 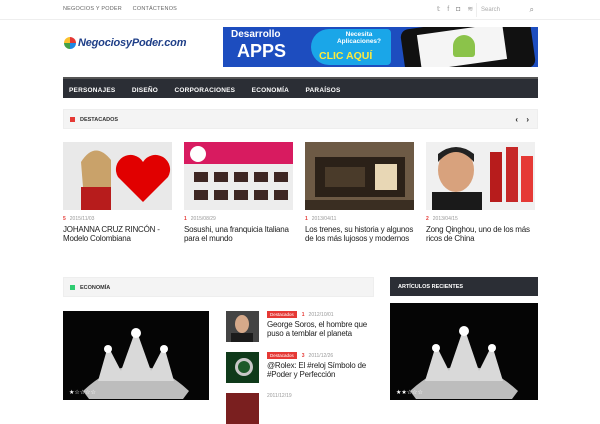 What do you see at coordinates (445, 219) in the screenshot?
I see `card-date: 2013/04/15` at bounding box center [445, 219].